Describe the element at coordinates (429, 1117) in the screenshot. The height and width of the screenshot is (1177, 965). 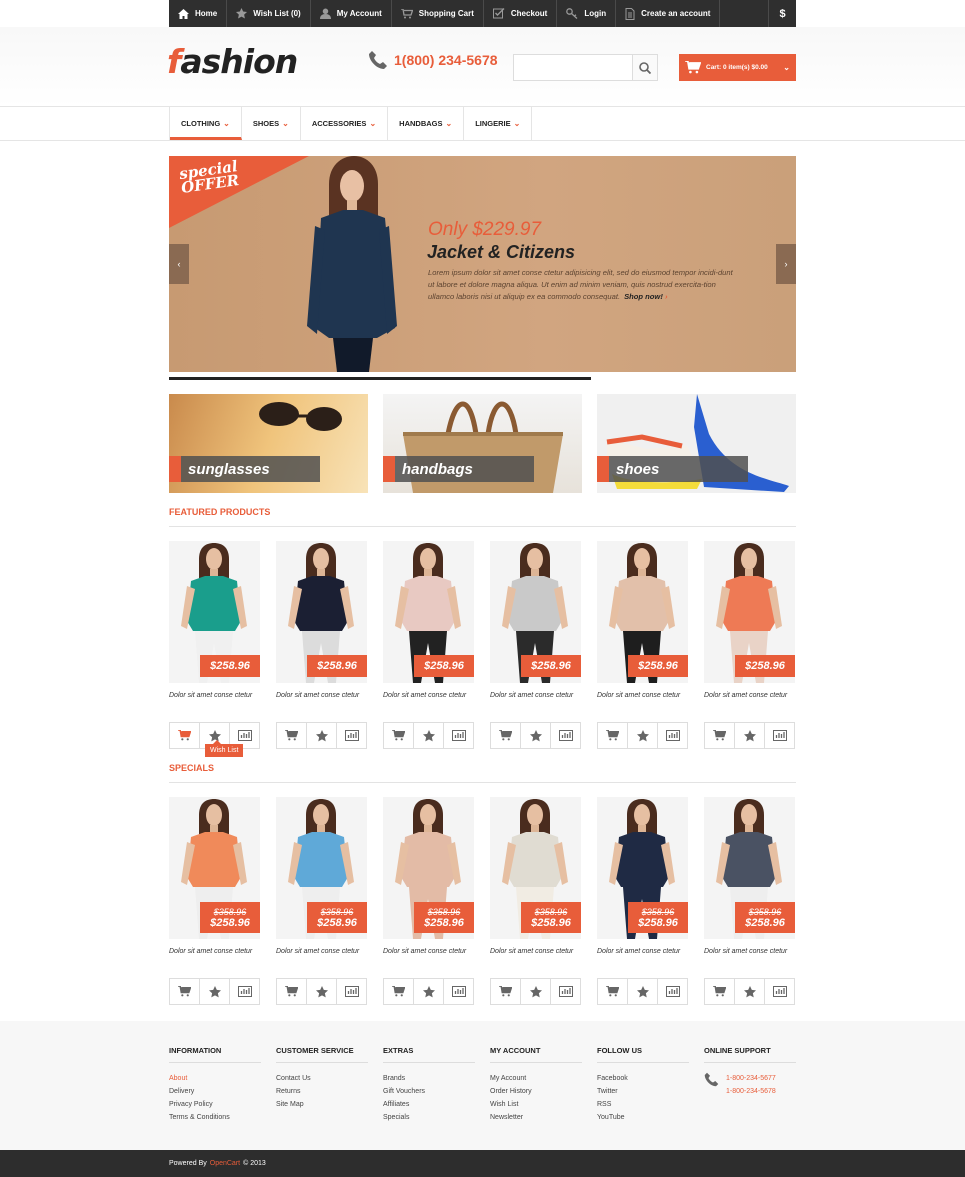
I see `footer-link: Specials` at that location.